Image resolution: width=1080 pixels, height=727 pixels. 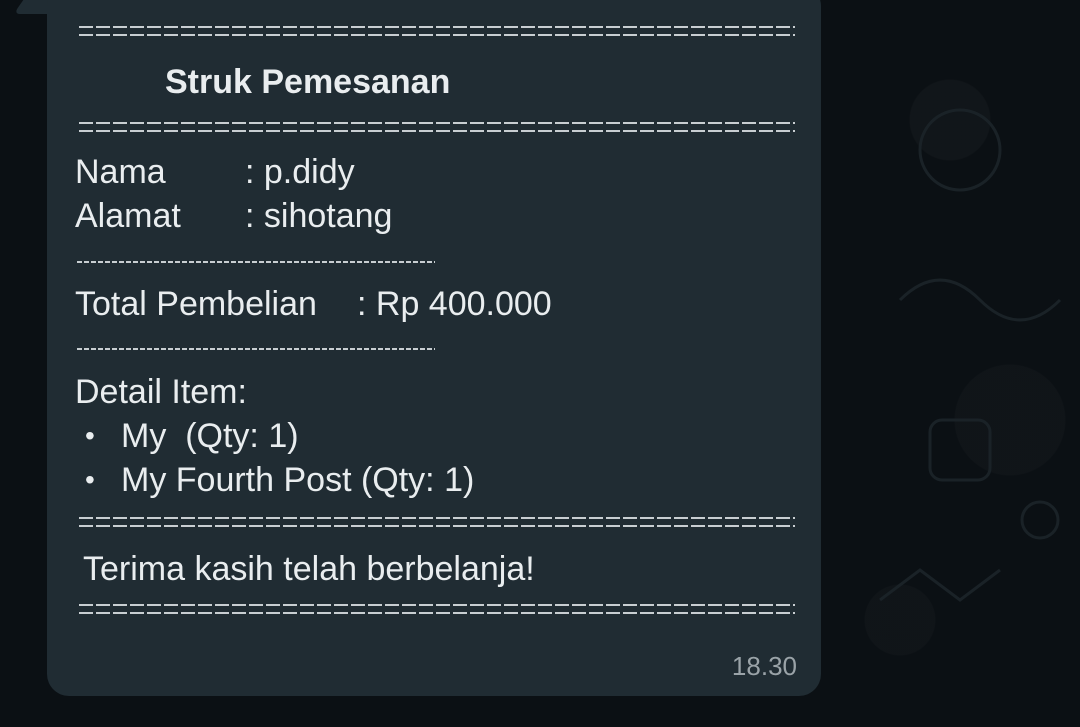 What do you see at coordinates (120, 172) in the screenshot?
I see `nama-label: Nama` at bounding box center [120, 172].